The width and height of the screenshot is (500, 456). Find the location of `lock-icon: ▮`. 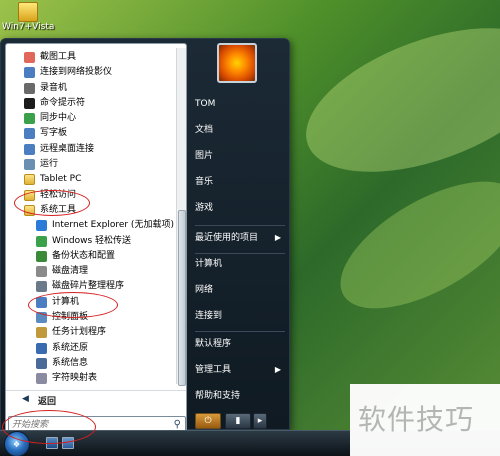

lock-icon: ▮ is located at coordinates (238, 421).